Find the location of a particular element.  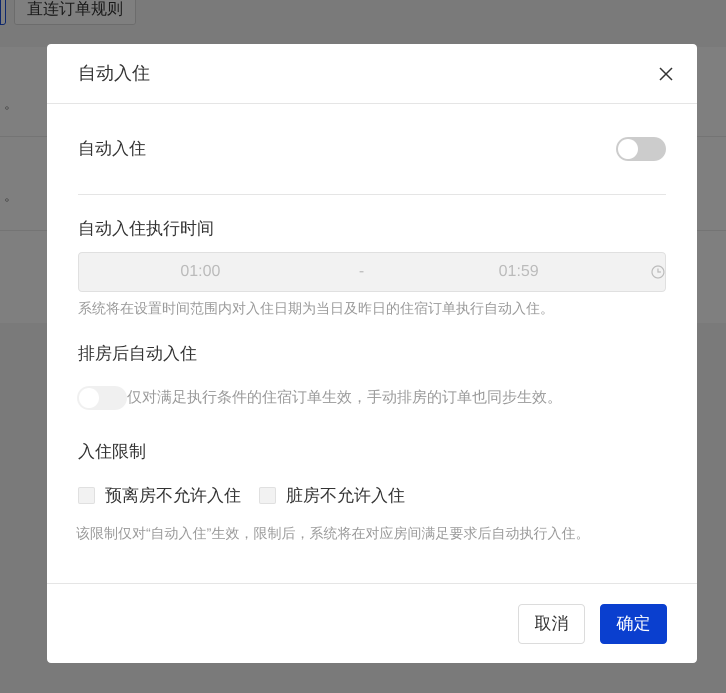

section-label: 排房后自动入住 is located at coordinates (138, 354).